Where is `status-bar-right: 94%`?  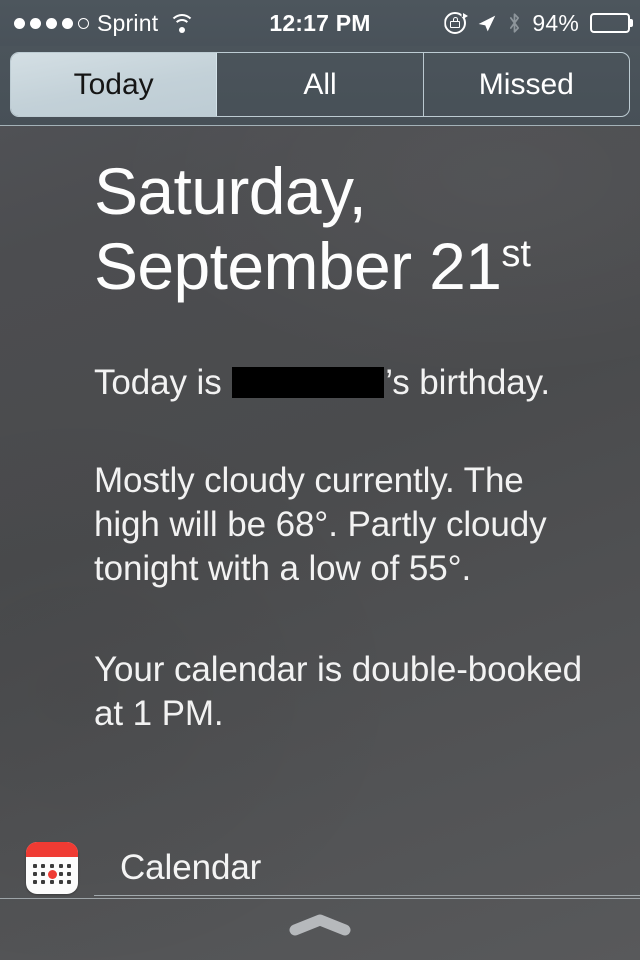
status-bar-right: 94% is located at coordinates (537, 23).